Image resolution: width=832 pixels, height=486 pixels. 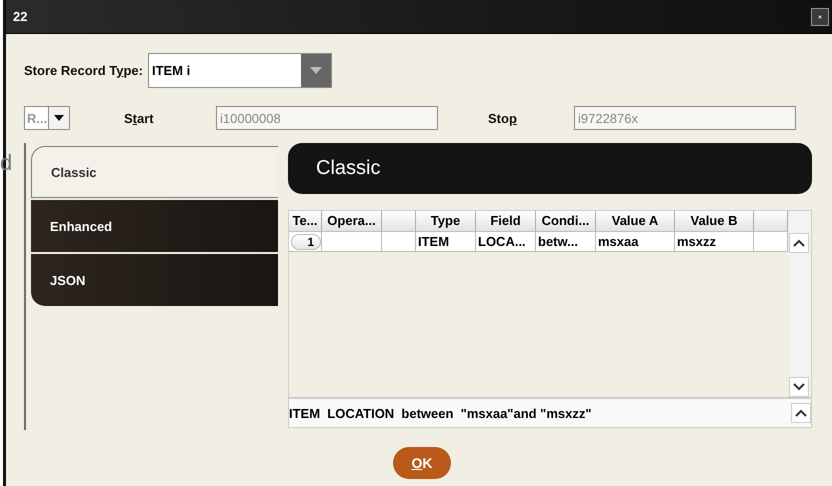 I want to click on tab: Classic, so click(x=154, y=172).